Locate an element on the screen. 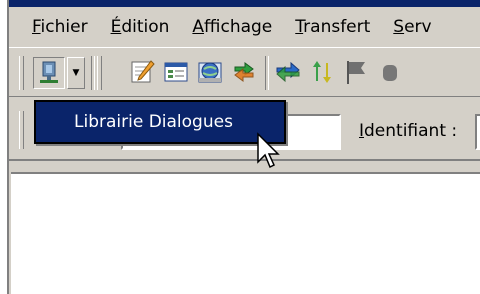 The image size is (480, 294). identifiant-label: Identifiant : is located at coordinates (408, 131).